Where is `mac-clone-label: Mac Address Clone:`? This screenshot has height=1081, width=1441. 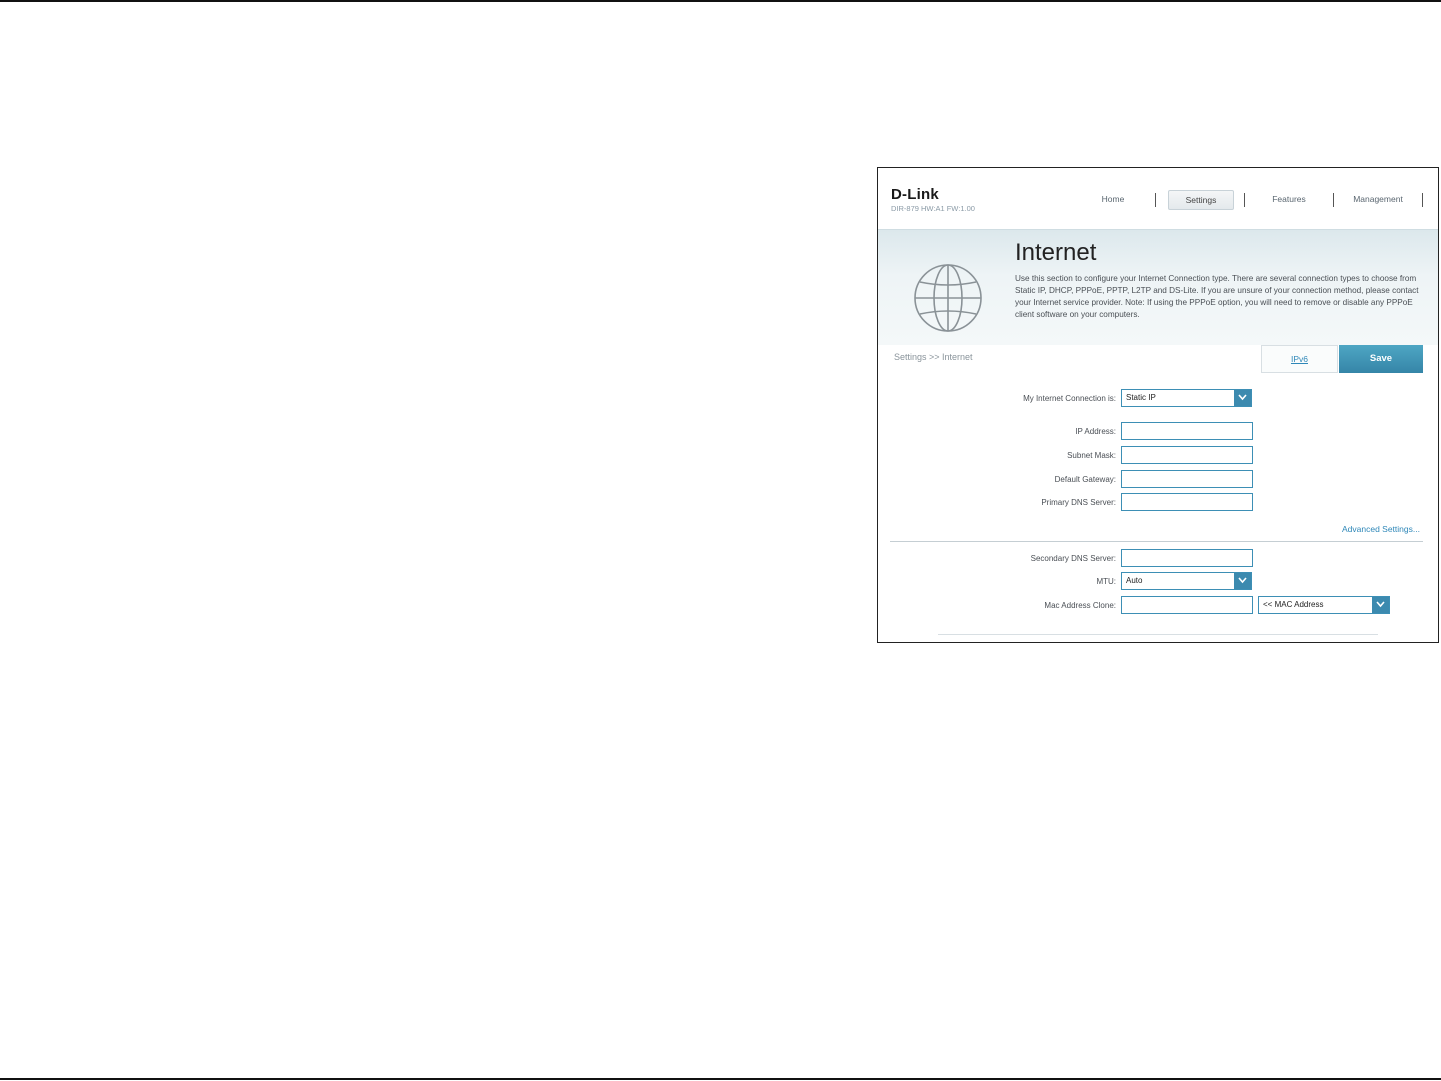
mac-clone-label: Mac Address Clone: is located at coordinates (1080, 605).